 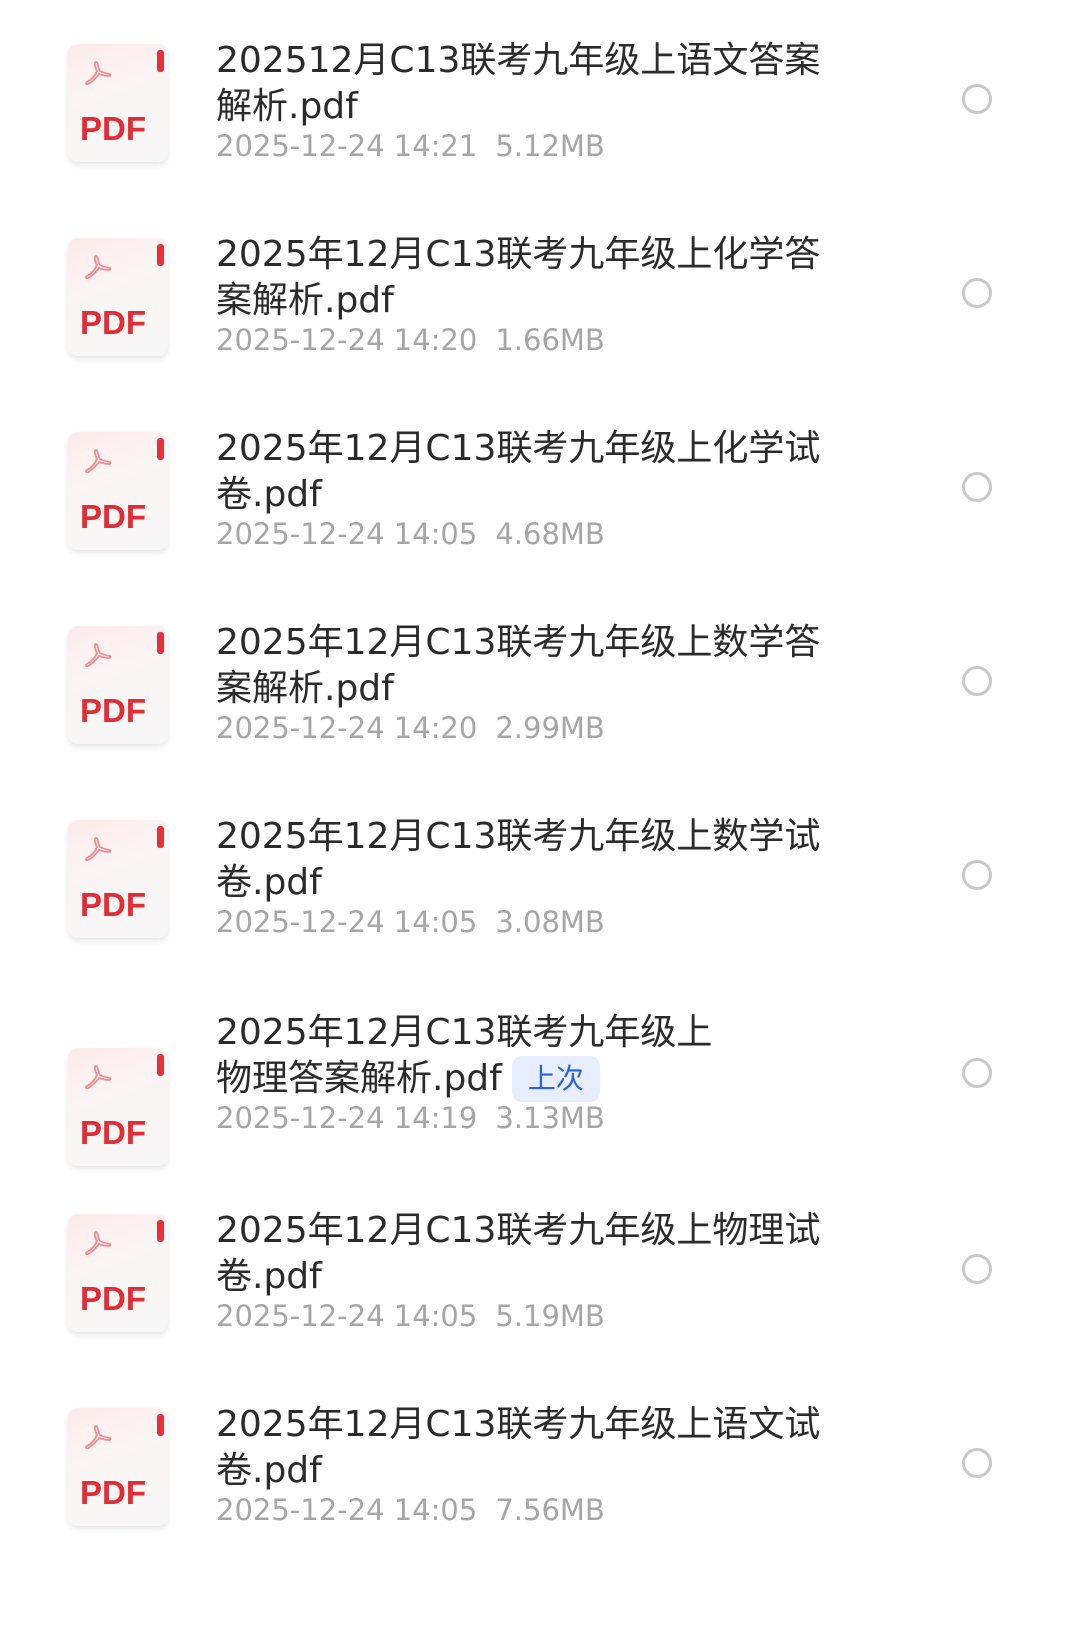 I want to click on file-name: 202512月C13联考九年级上语文答案 解析.pdf, so click(x=536, y=84).